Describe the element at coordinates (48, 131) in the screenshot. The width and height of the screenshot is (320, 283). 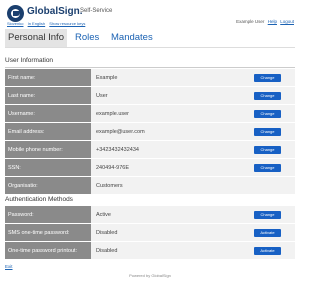
I see `row-label: Email address:` at that location.